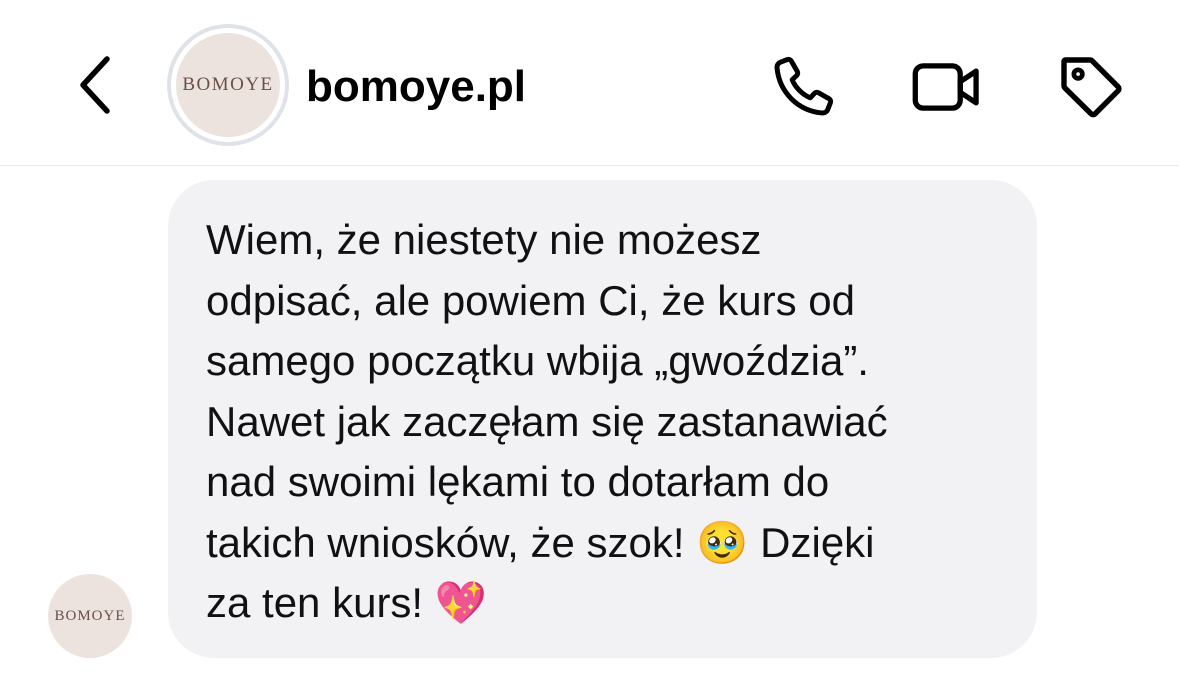  Describe the element at coordinates (347, 602) in the screenshot. I see `message-line: za ten kurs! 💖` at that location.